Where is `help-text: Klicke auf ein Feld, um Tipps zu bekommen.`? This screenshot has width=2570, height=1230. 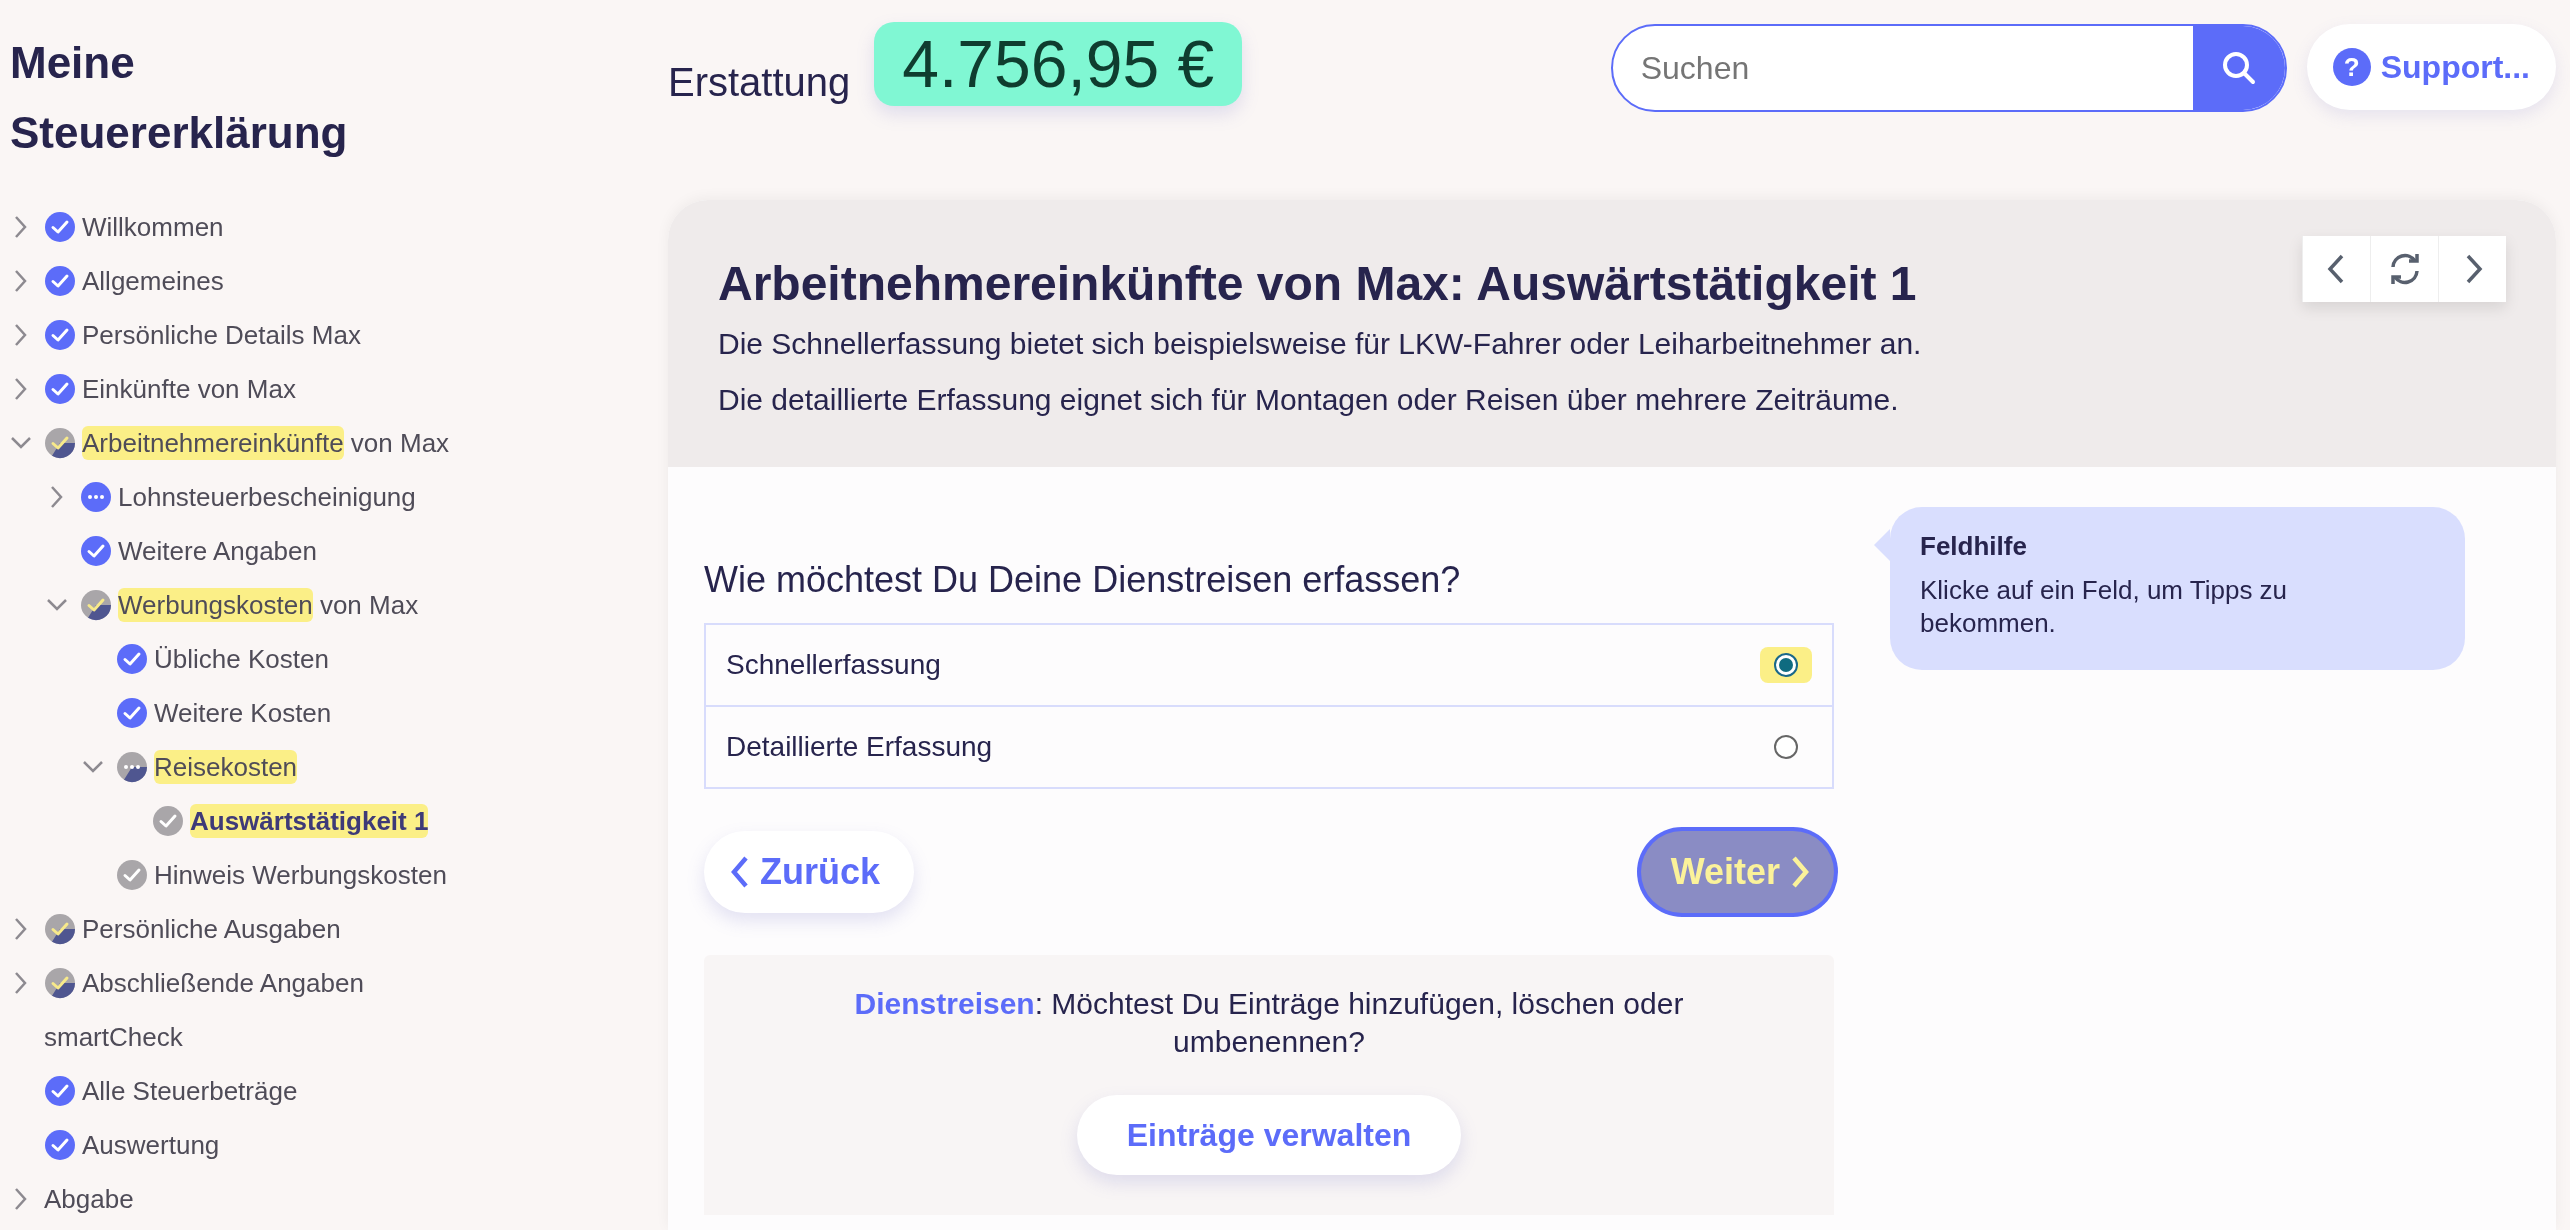
help-text: Klicke auf ein Feld, um Tipps zu bekommen. is located at coordinates (2104, 607).